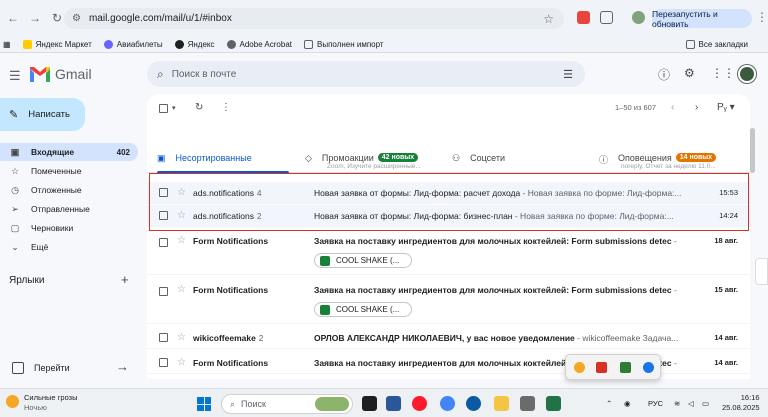 This screenshot has width=768, height=417. Describe the element at coordinates (473, 403) in the screenshot. I see `edge-icon` at that location.